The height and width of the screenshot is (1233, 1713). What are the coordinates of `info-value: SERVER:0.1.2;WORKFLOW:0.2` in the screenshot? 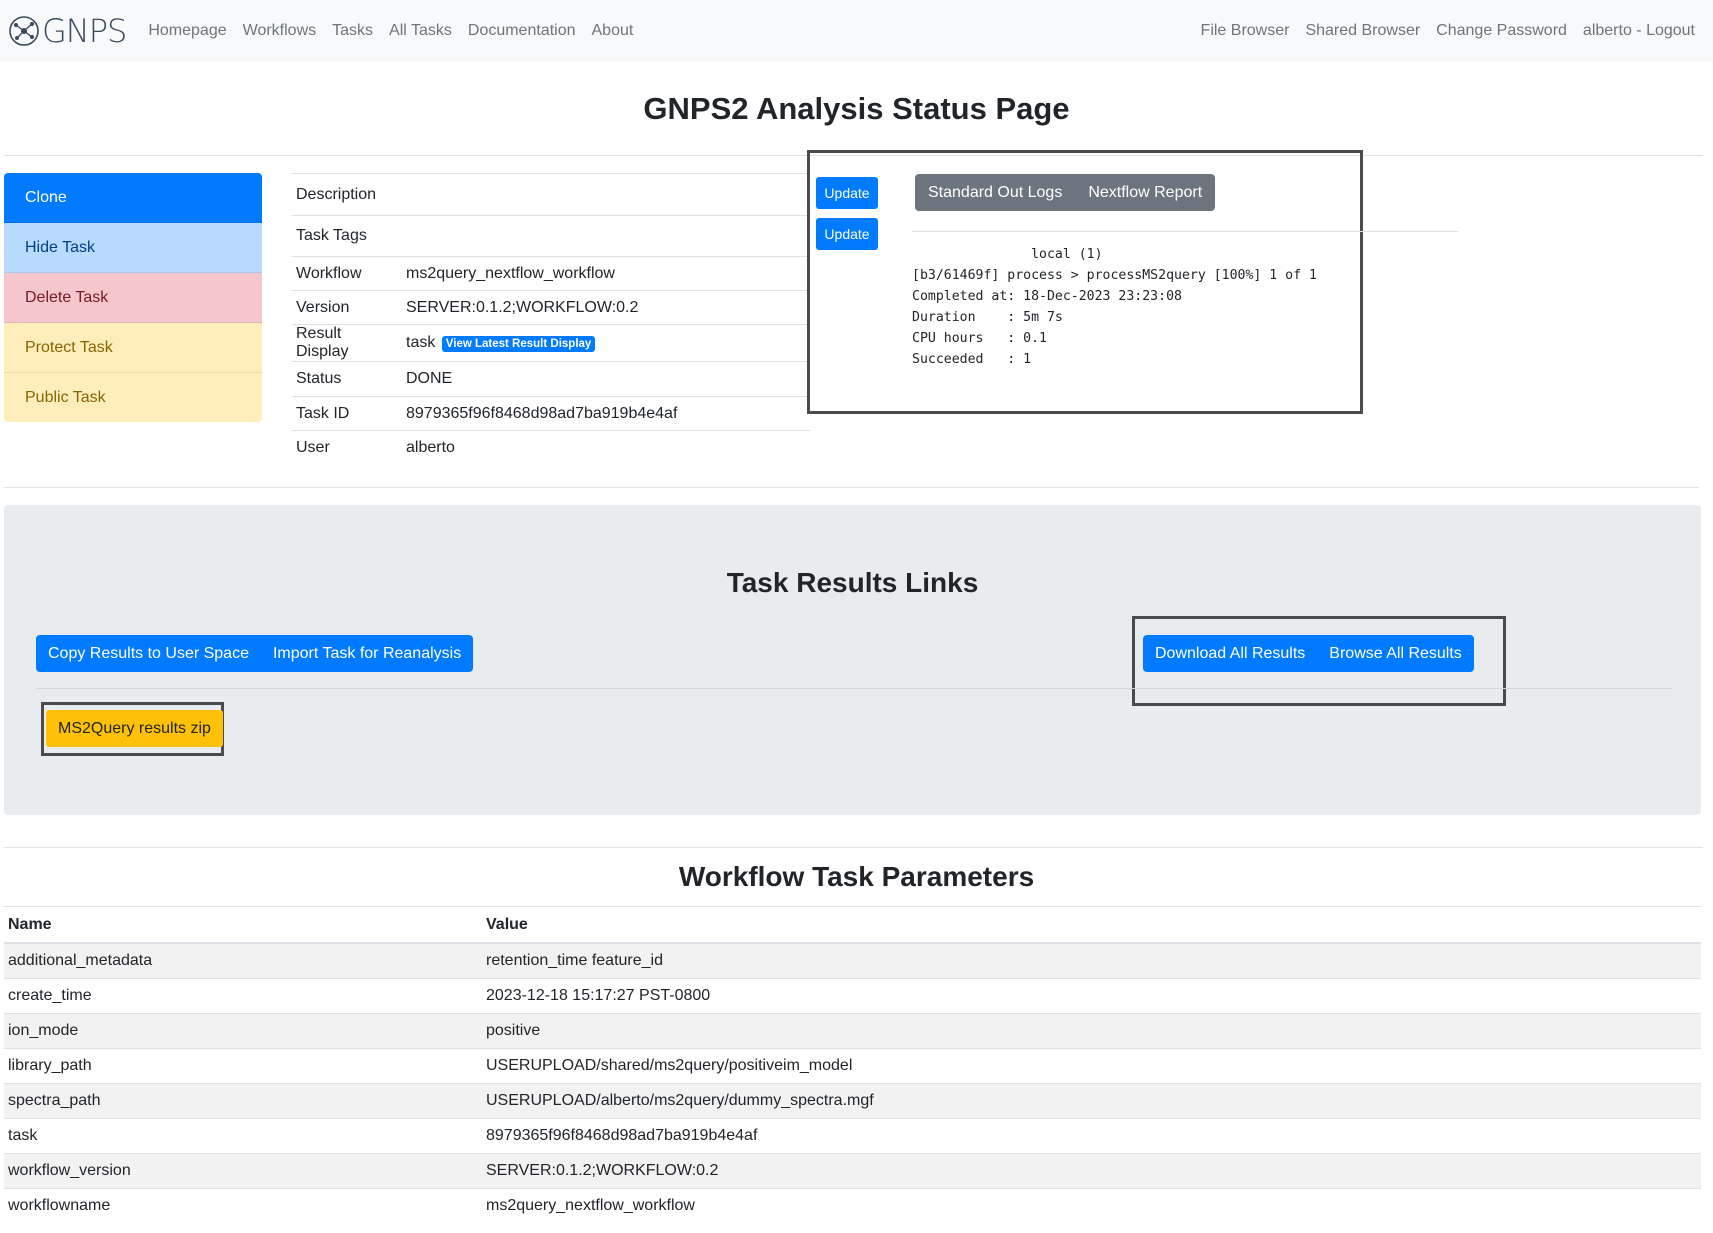 It's located at (606, 307).